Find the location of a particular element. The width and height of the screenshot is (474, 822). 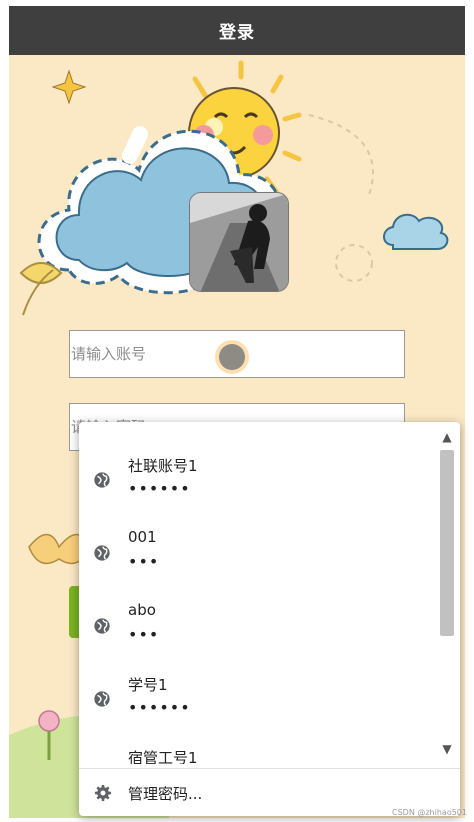

page-title: 登录 is located at coordinates (237, 33).